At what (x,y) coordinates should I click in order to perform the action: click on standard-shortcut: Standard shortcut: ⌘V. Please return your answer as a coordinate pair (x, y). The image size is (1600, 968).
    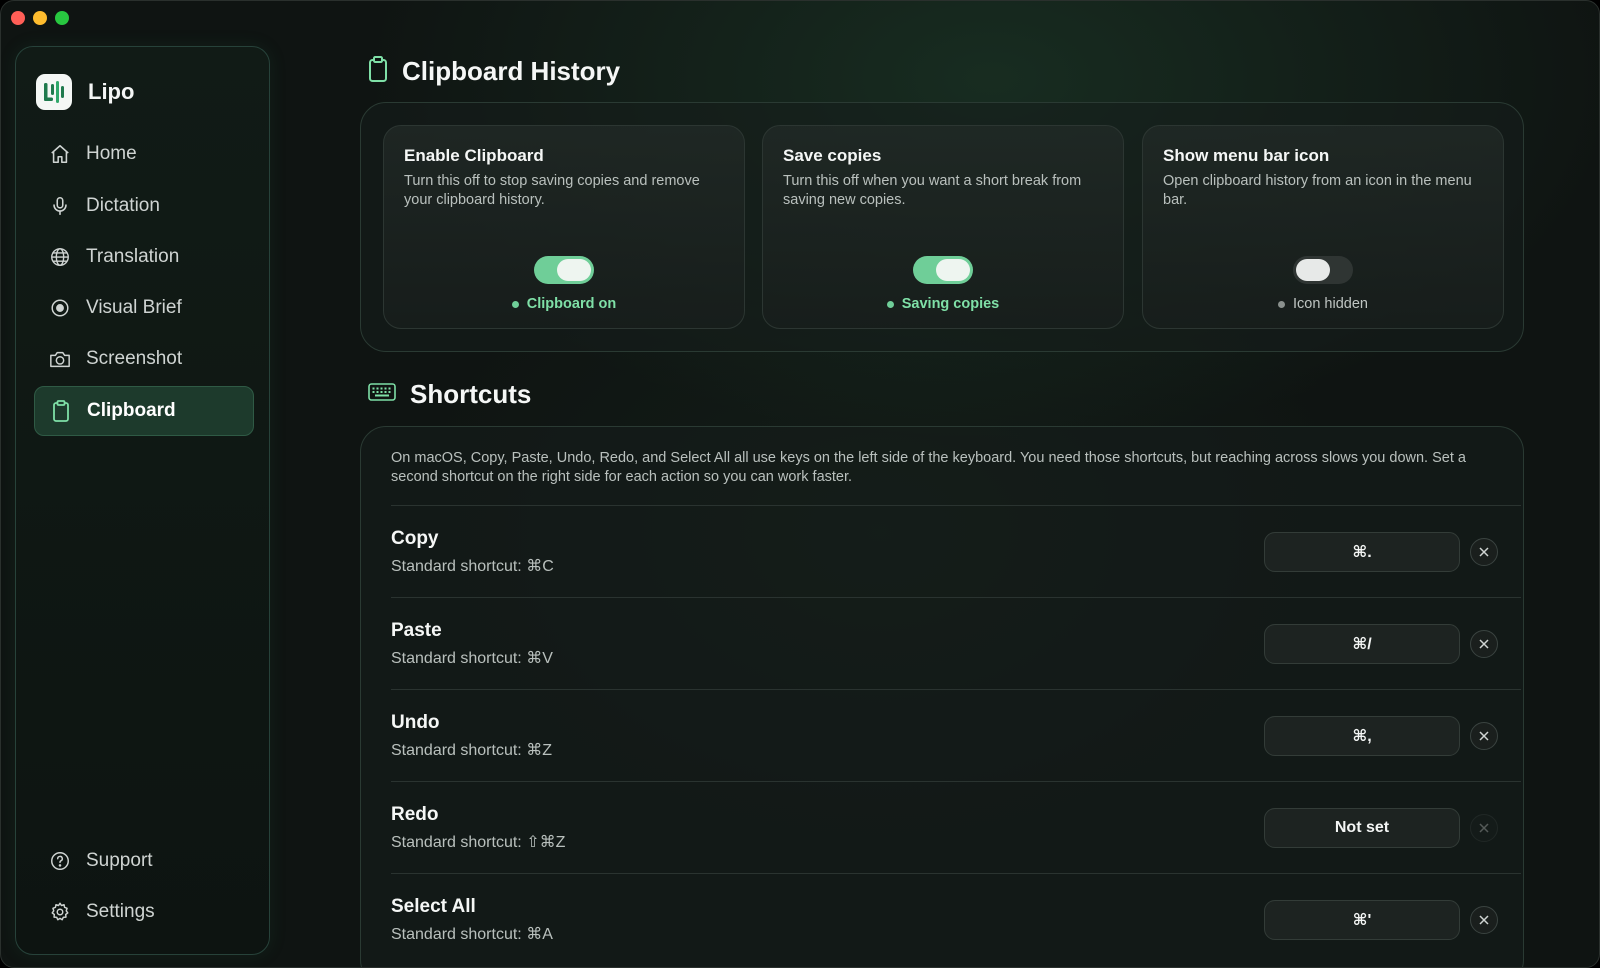
    Looking at the image, I should click on (472, 658).